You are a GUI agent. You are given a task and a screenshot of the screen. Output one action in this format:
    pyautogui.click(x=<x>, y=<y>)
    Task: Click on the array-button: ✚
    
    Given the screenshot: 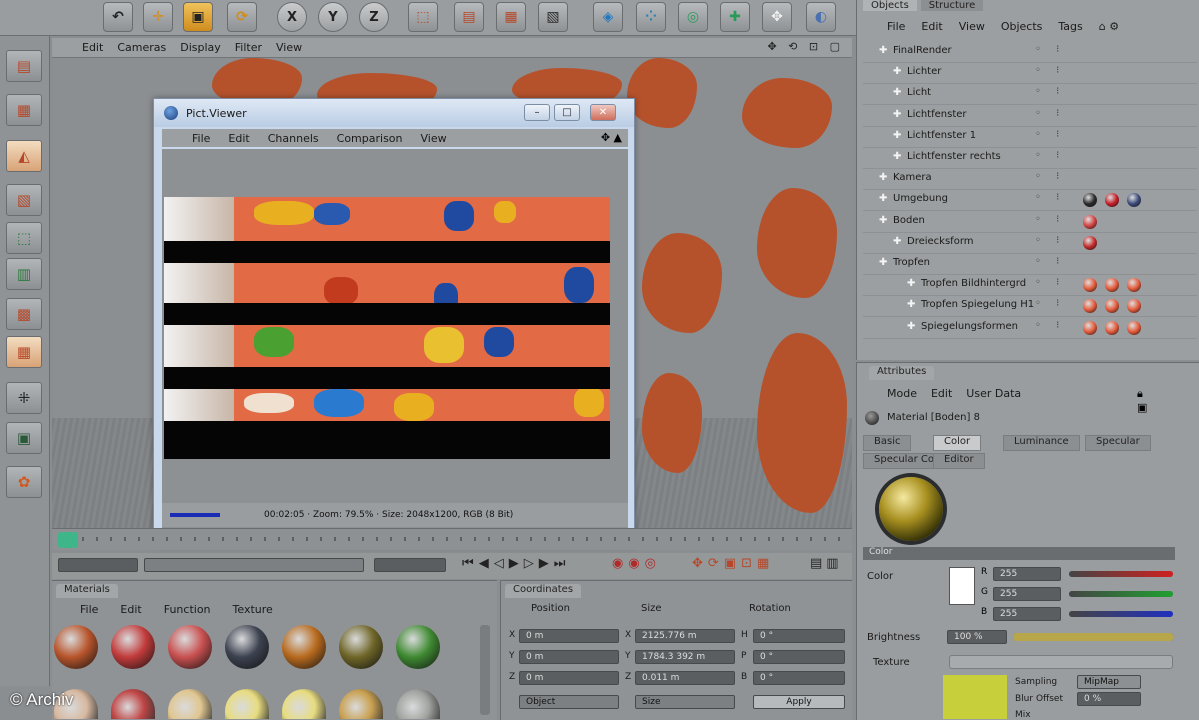 What is the action you would take?
    pyautogui.click(x=735, y=17)
    